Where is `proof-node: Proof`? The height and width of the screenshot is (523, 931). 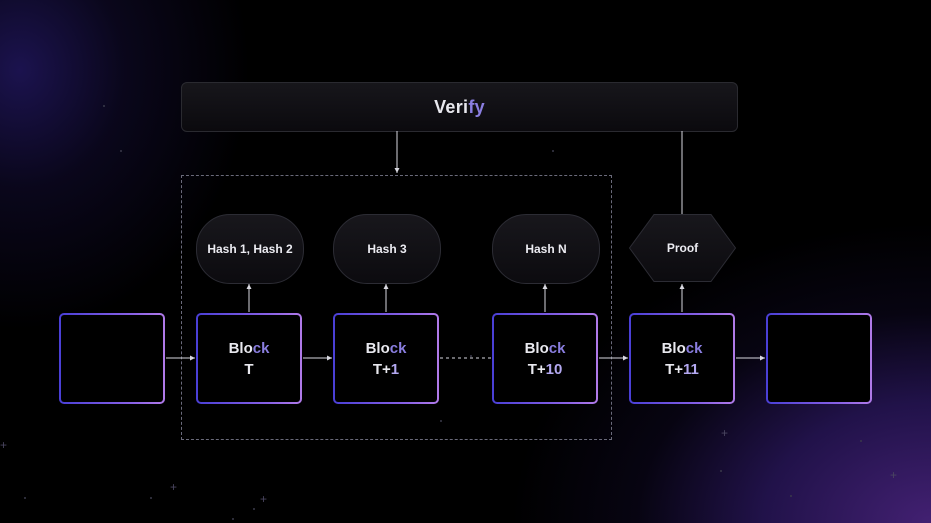 proof-node: Proof is located at coordinates (682, 248).